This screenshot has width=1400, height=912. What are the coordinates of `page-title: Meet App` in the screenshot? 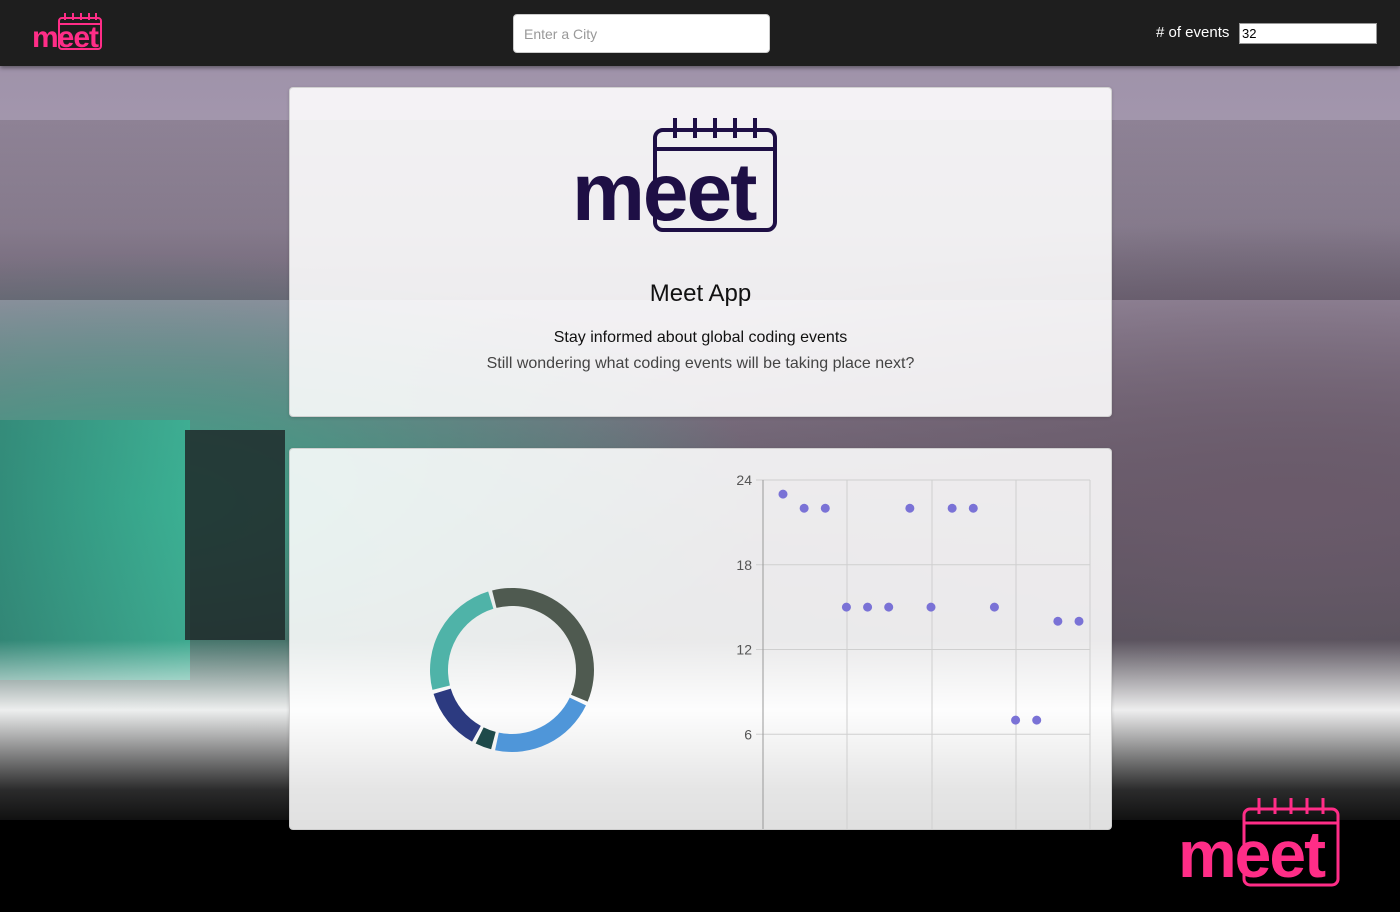 It's located at (700, 293).